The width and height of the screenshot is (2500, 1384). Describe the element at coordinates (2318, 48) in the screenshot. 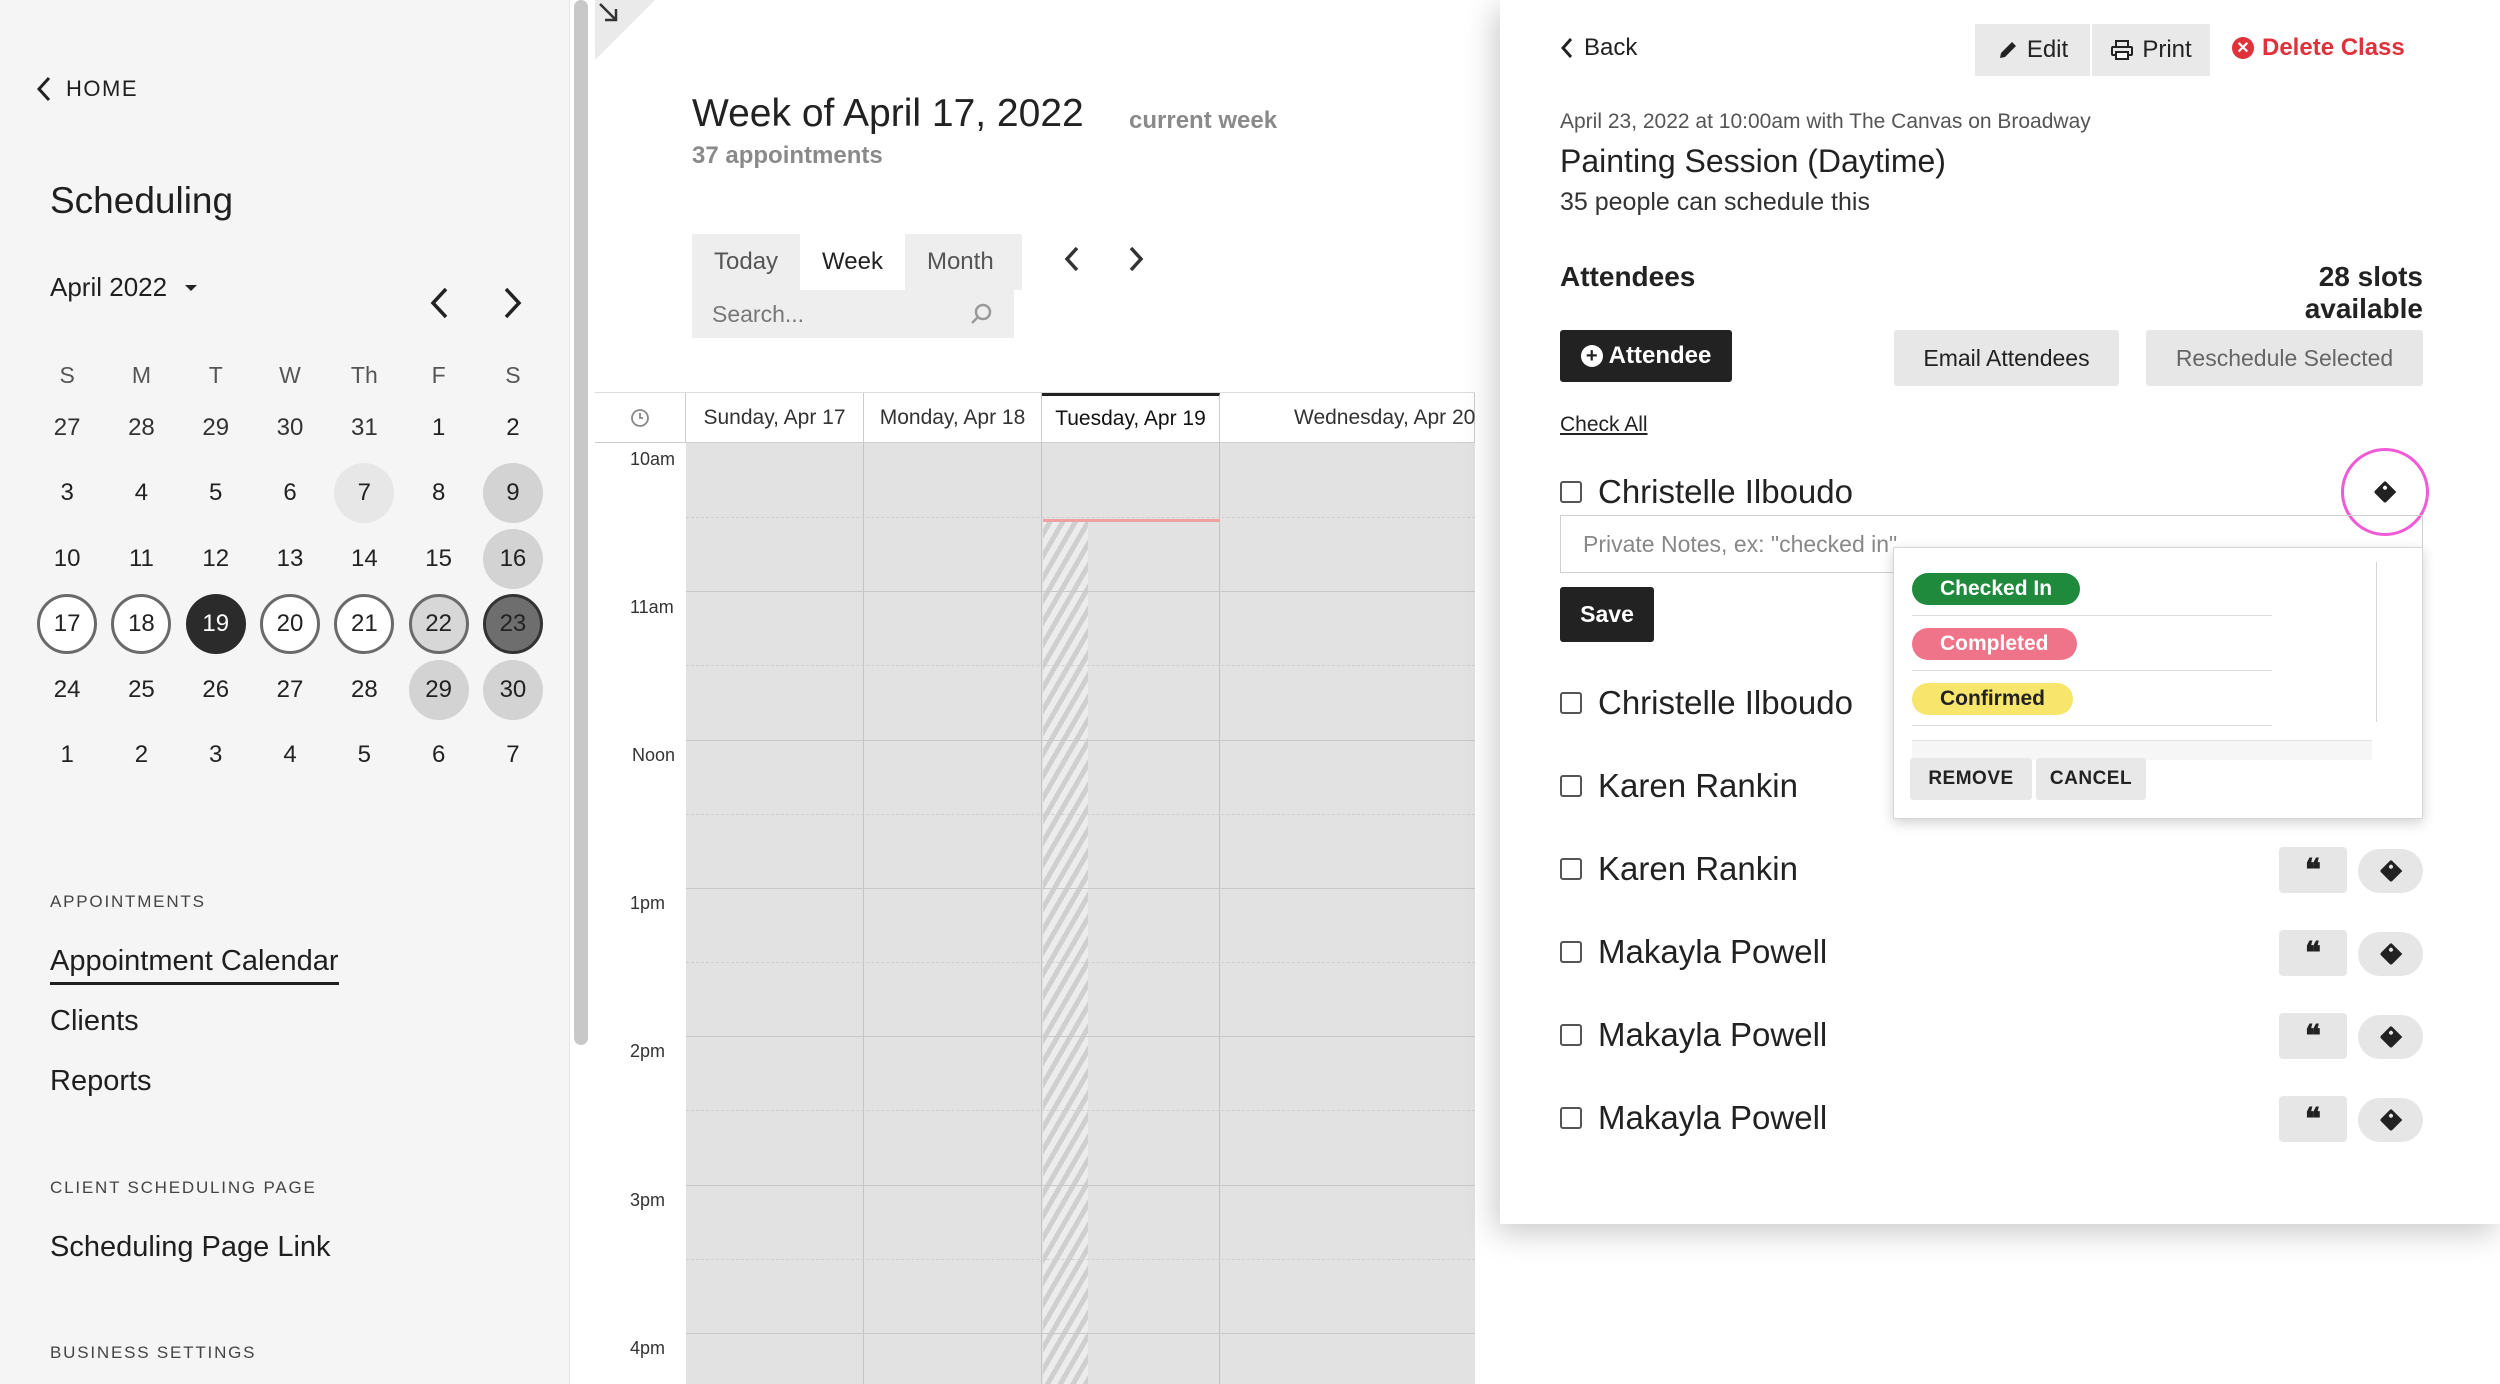

I see `delete-class-button: ✕ Delete Class` at that location.